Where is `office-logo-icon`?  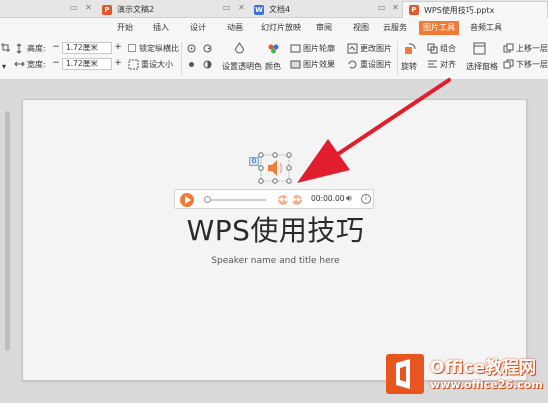 office-logo-icon is located at coordinates (405, 374).